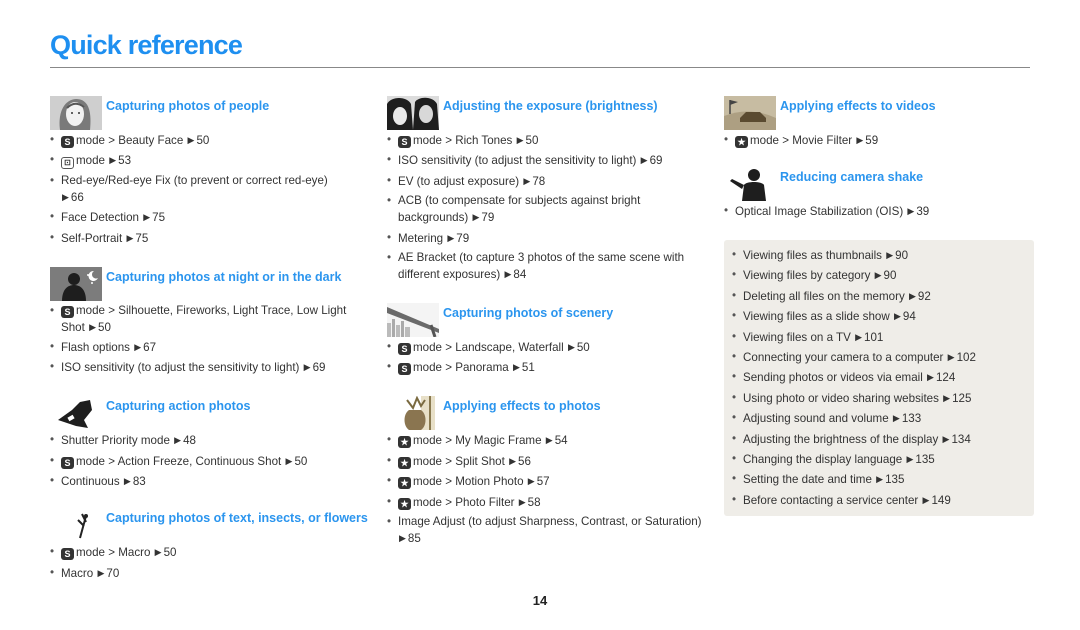 This screenshot has width=1080, height=630. Describe the element at coordinates (922, 211) in the screenshot. I see `page-ref: 39` at that location.